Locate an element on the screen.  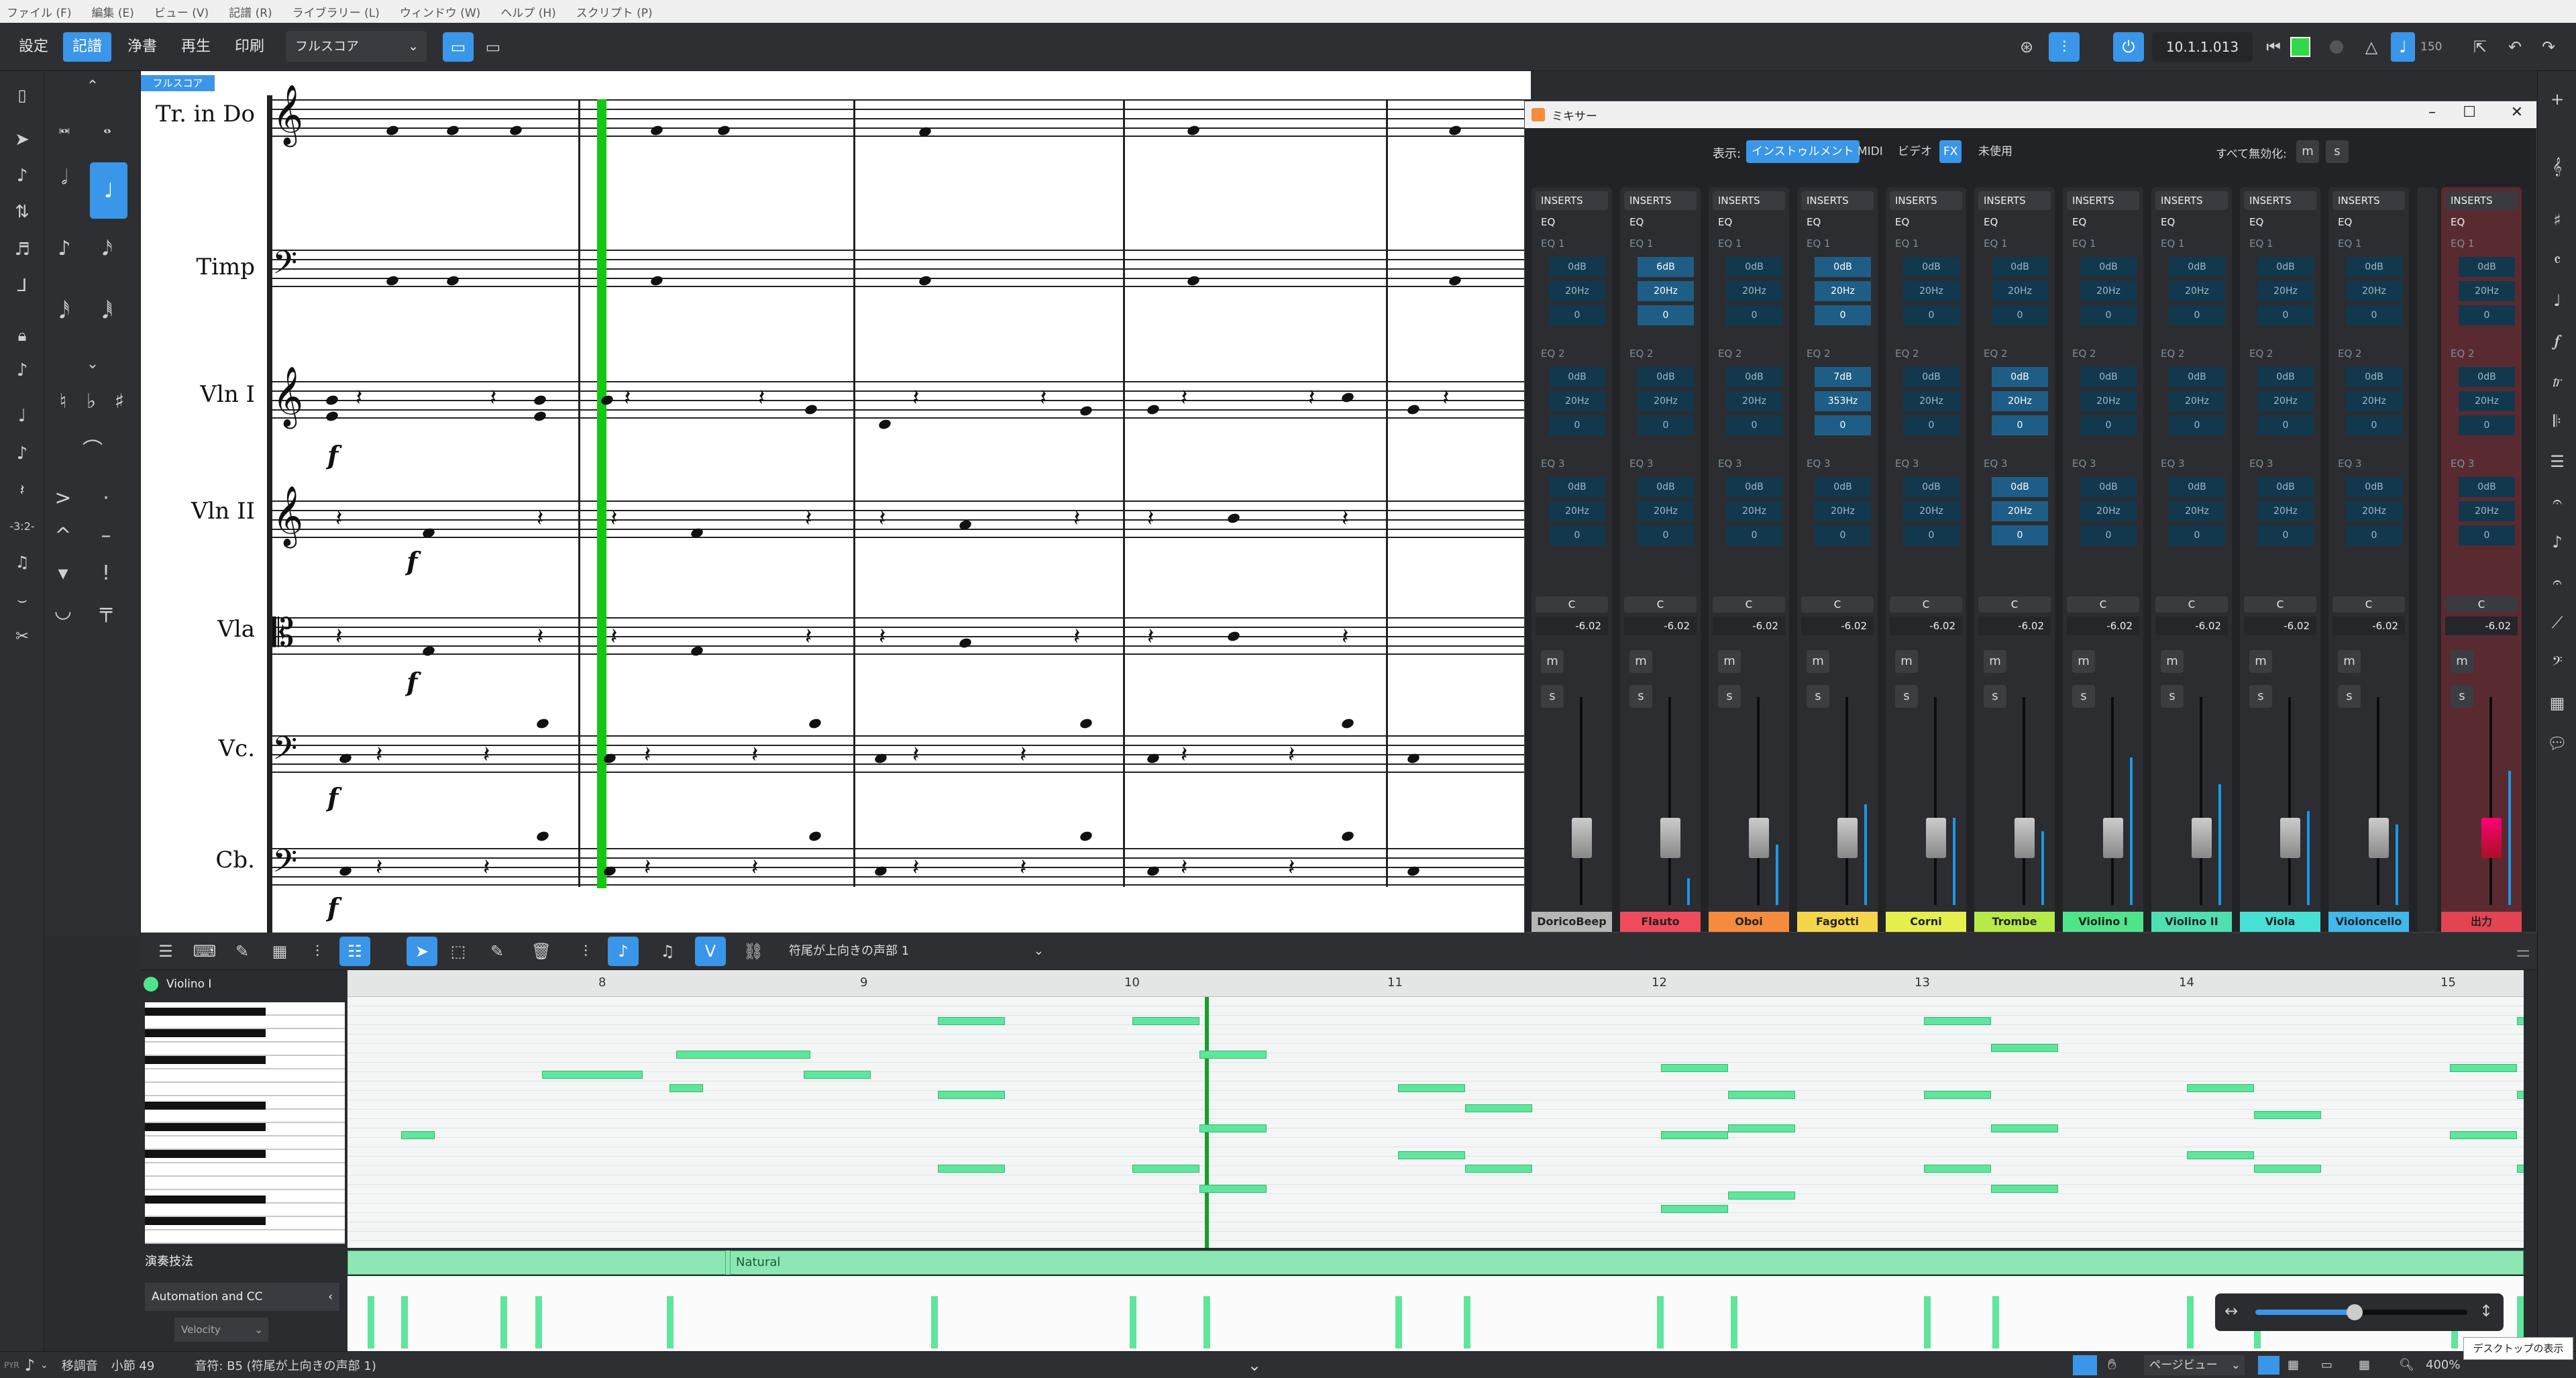
play-icon is located at coordinates (2300, 47).